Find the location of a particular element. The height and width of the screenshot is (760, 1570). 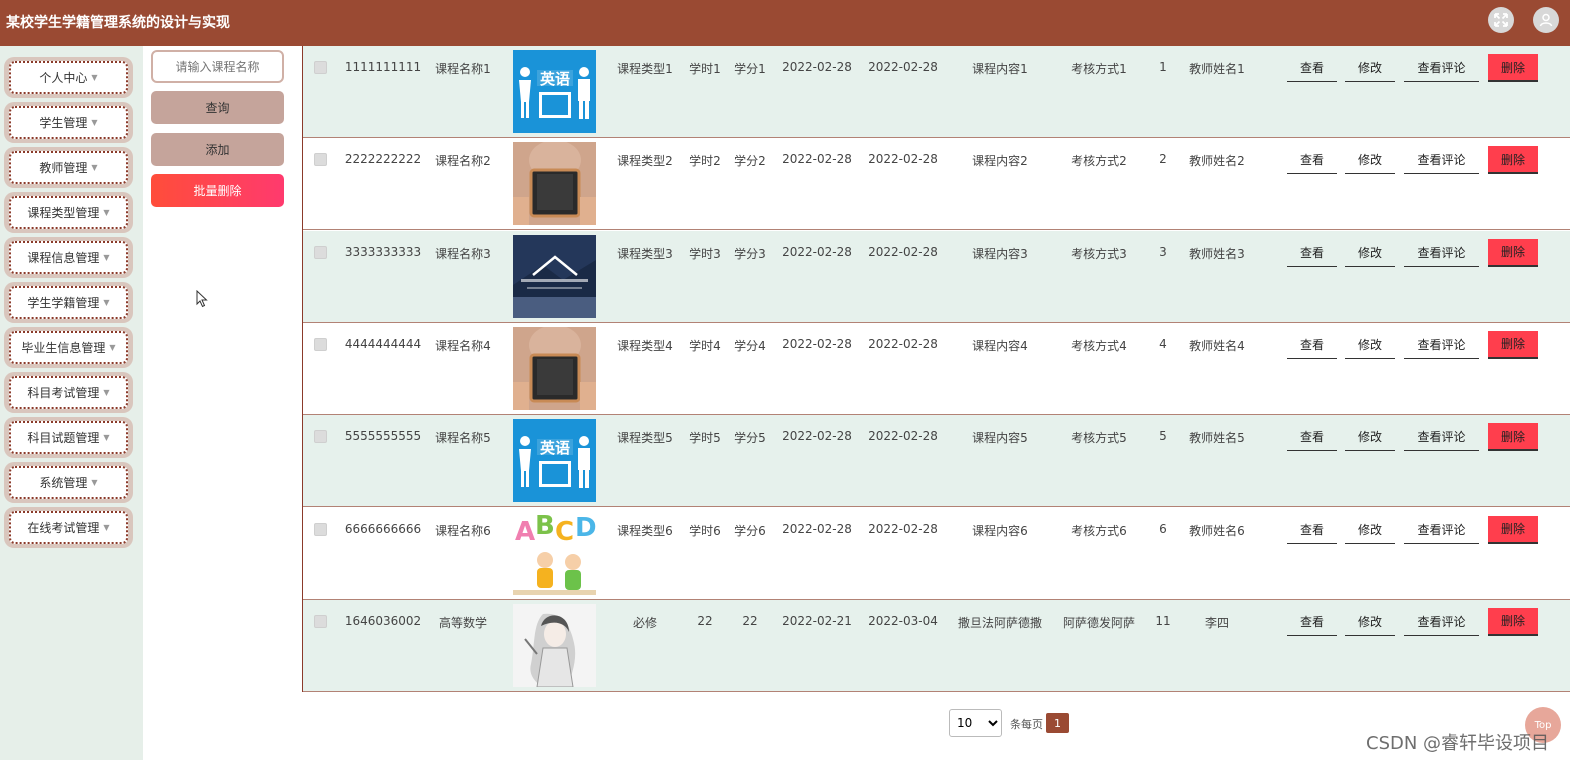

cell-teacher: 教师姓名3 is located at coordinates (1217, 253).